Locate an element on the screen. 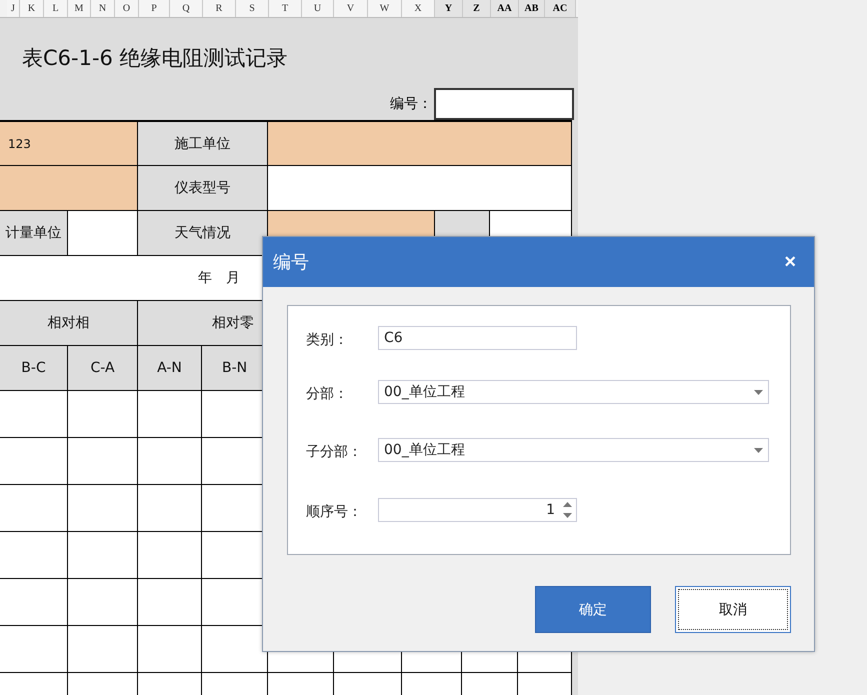 This screenshot has height=695, width=867. table-cell: 计量单位 is located at coordinates (34, 233).